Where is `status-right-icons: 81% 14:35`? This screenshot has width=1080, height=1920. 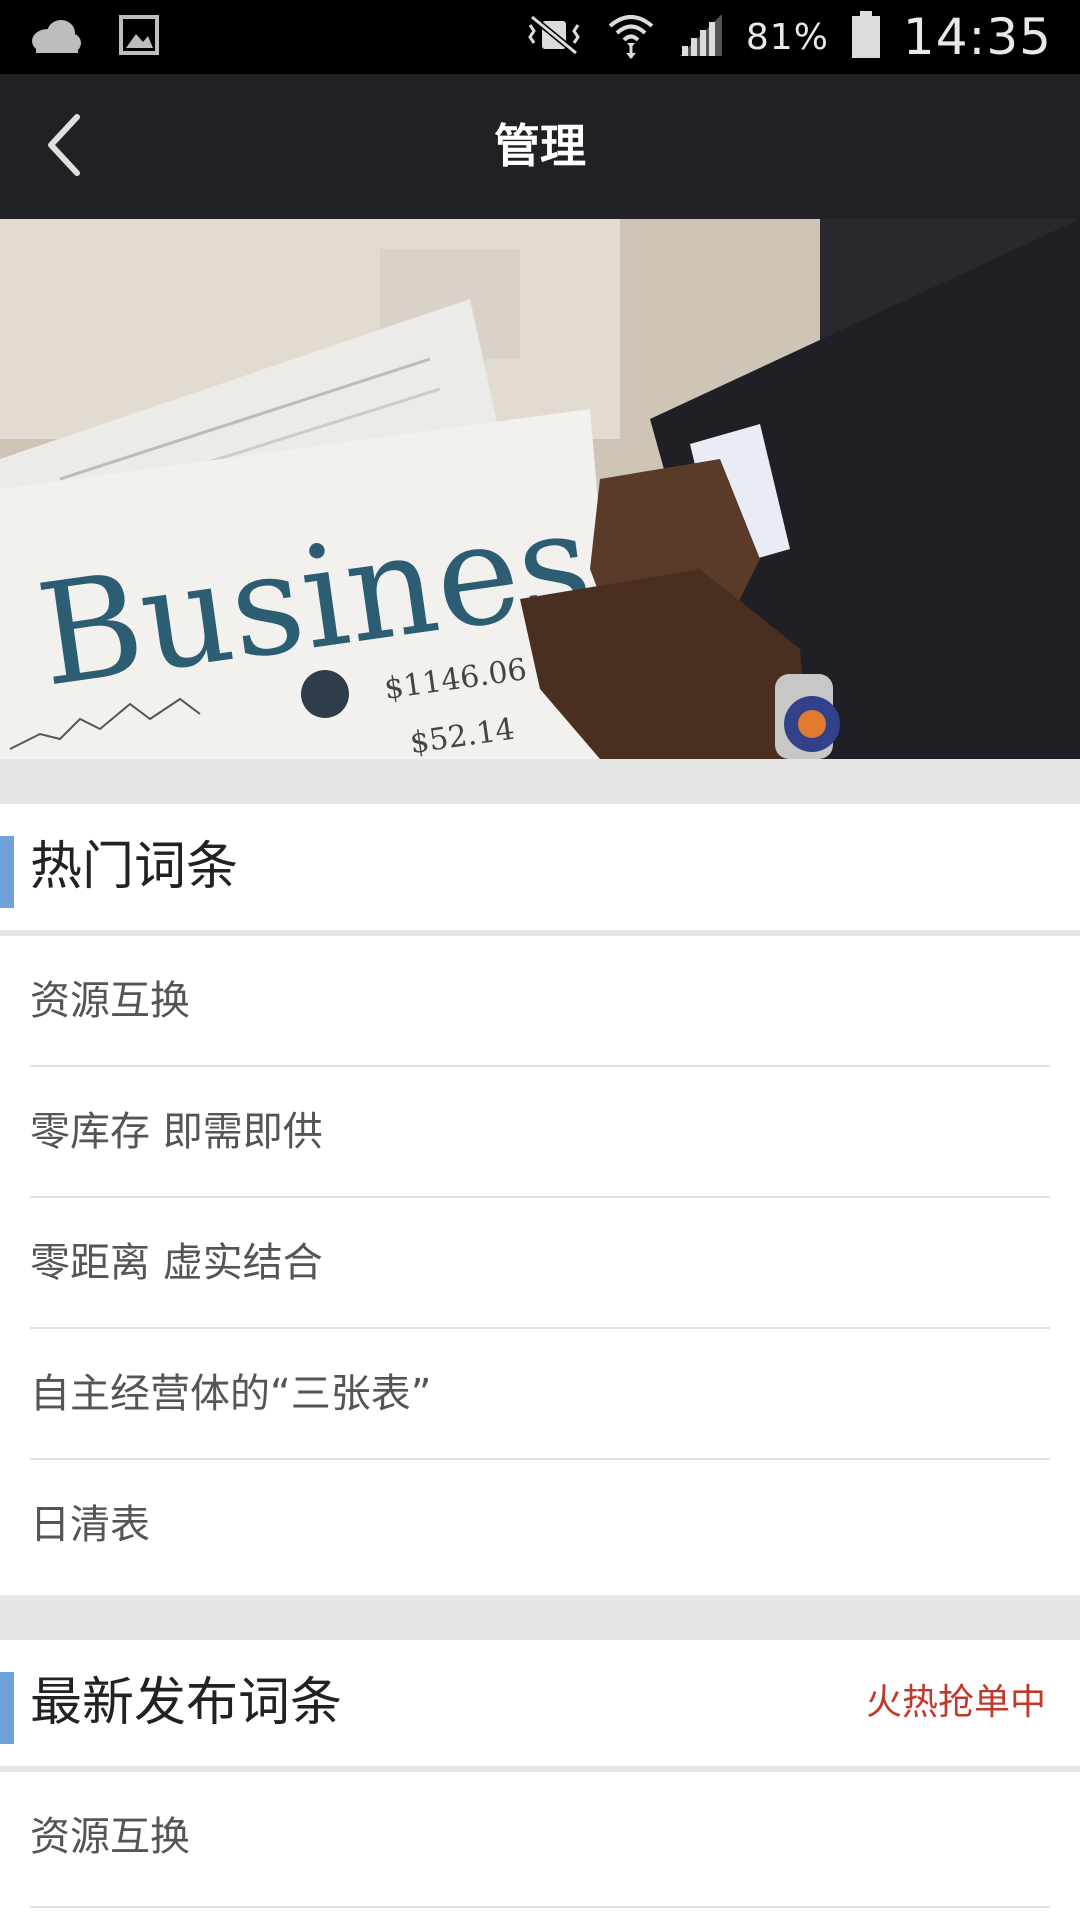
status-right-icons: 81% 14:35 is located at coordinates (788, 37).